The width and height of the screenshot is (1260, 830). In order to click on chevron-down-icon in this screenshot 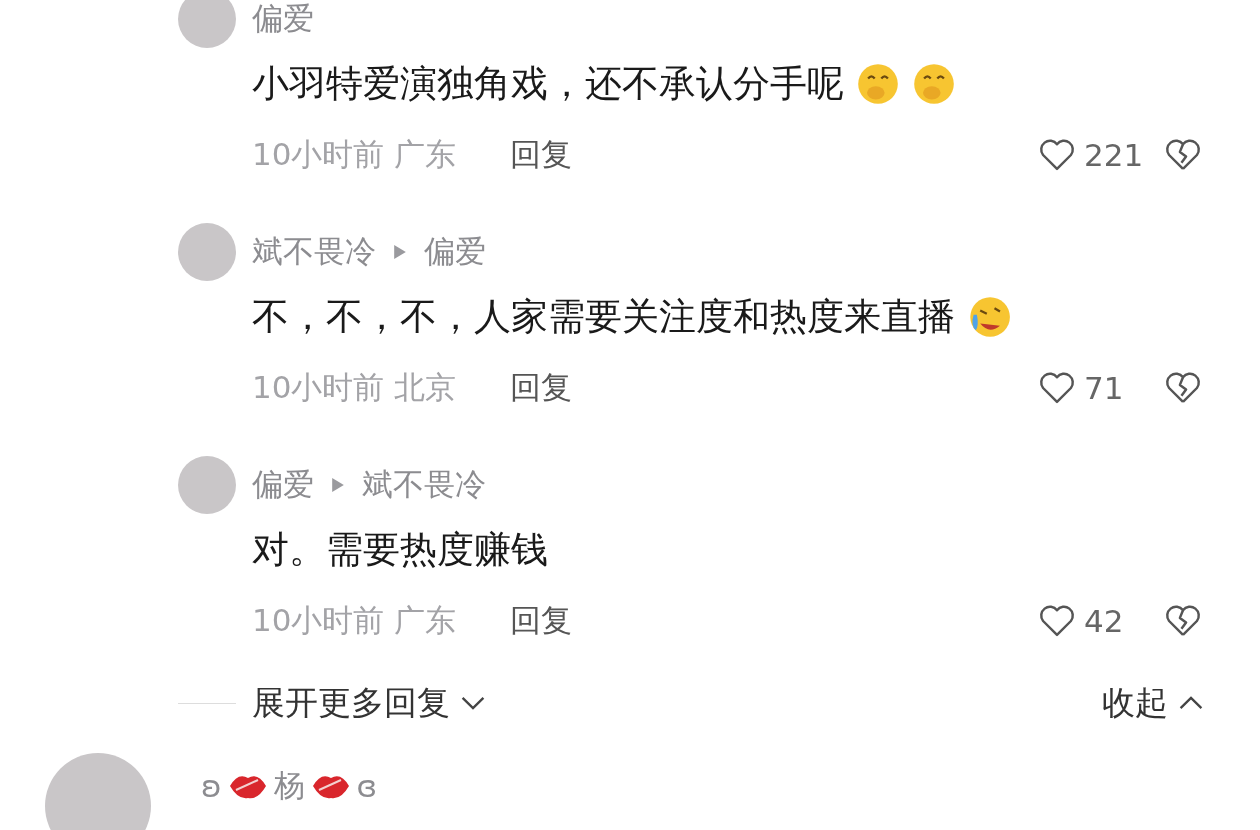, I will do `click(473, 703)`.